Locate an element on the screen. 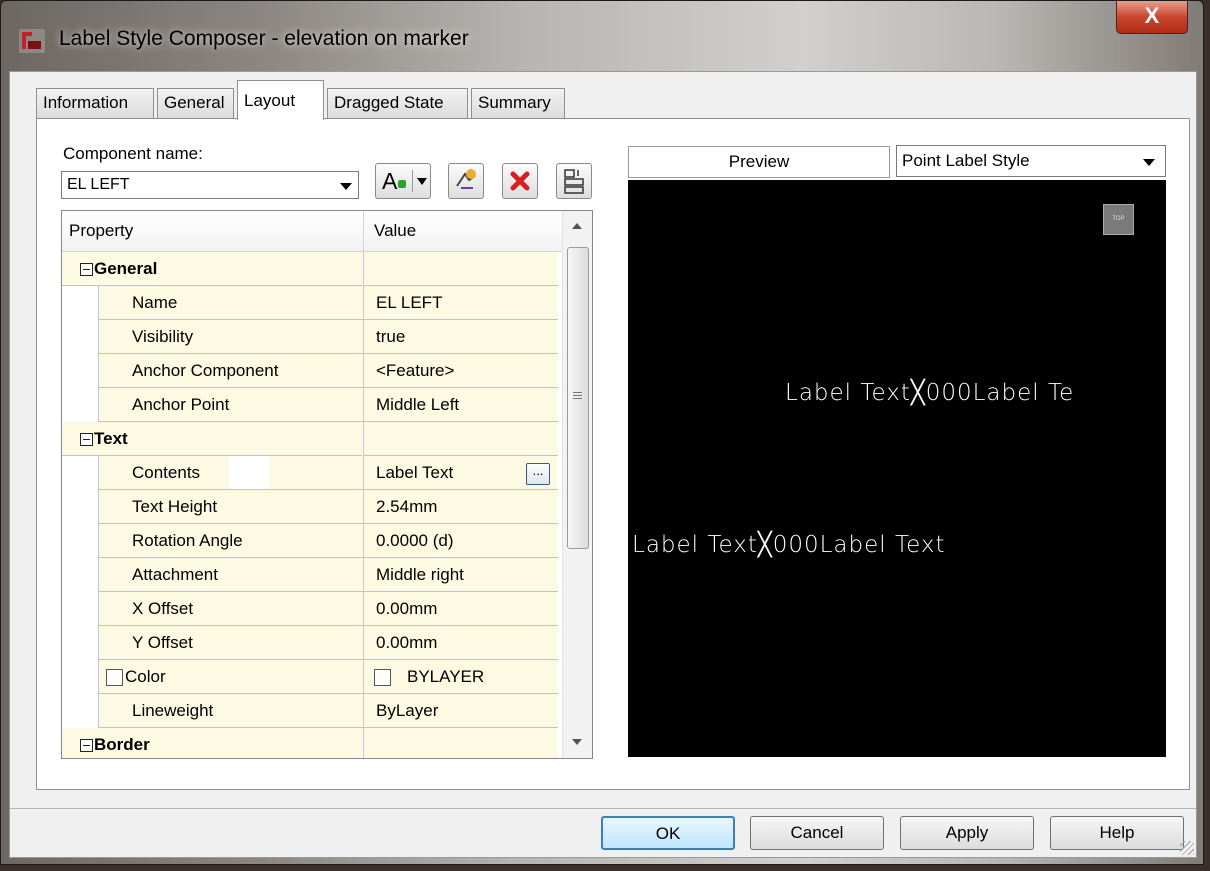 The image size is (1210, 871). property-label: Y Offset is located at coordinates (162, 642).